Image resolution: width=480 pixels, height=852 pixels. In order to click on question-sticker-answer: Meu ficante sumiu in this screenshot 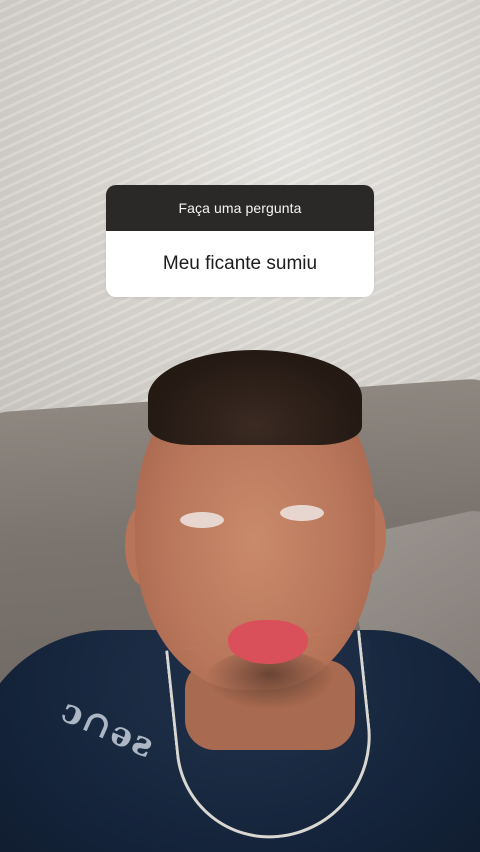, I will do `click(240, 264)`.